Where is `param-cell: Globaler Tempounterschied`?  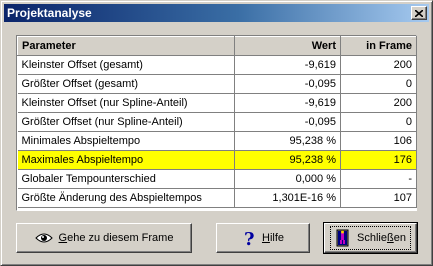
param-cell: Globaler Tempounterschied is located at coordinates (126, 179).